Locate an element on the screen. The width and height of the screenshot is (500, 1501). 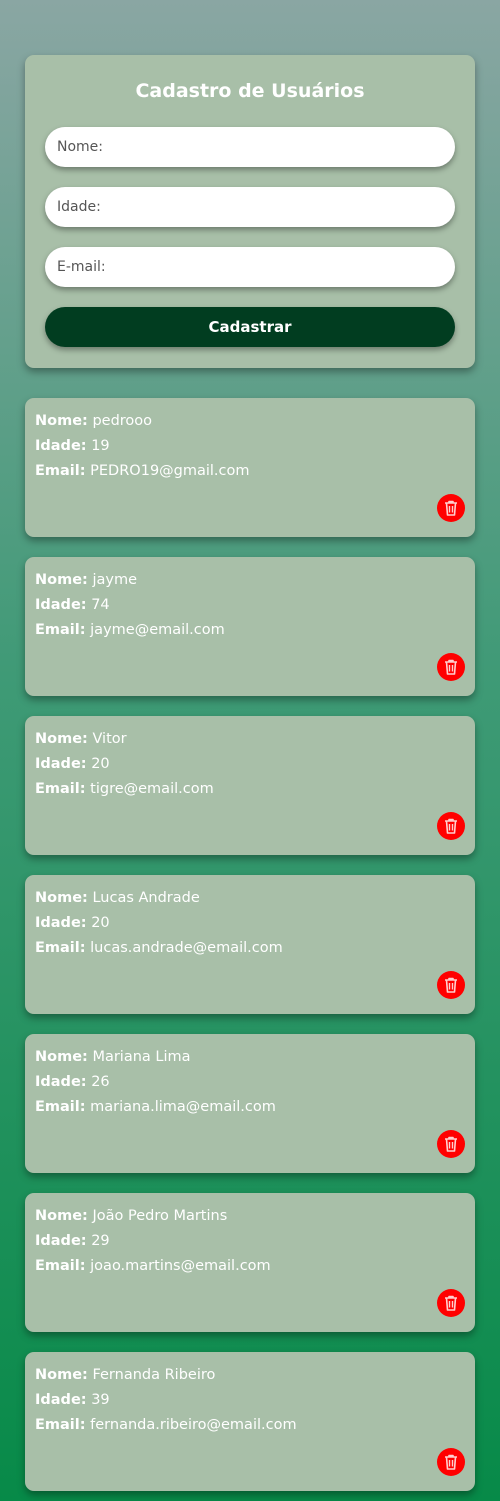
user-email-line: Email: PEDRO19@gmail.com is located at coordinates (250, 471).